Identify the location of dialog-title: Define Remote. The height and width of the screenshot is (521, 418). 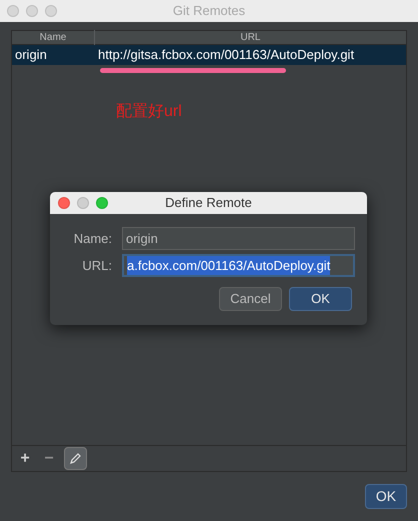
(208, 203).